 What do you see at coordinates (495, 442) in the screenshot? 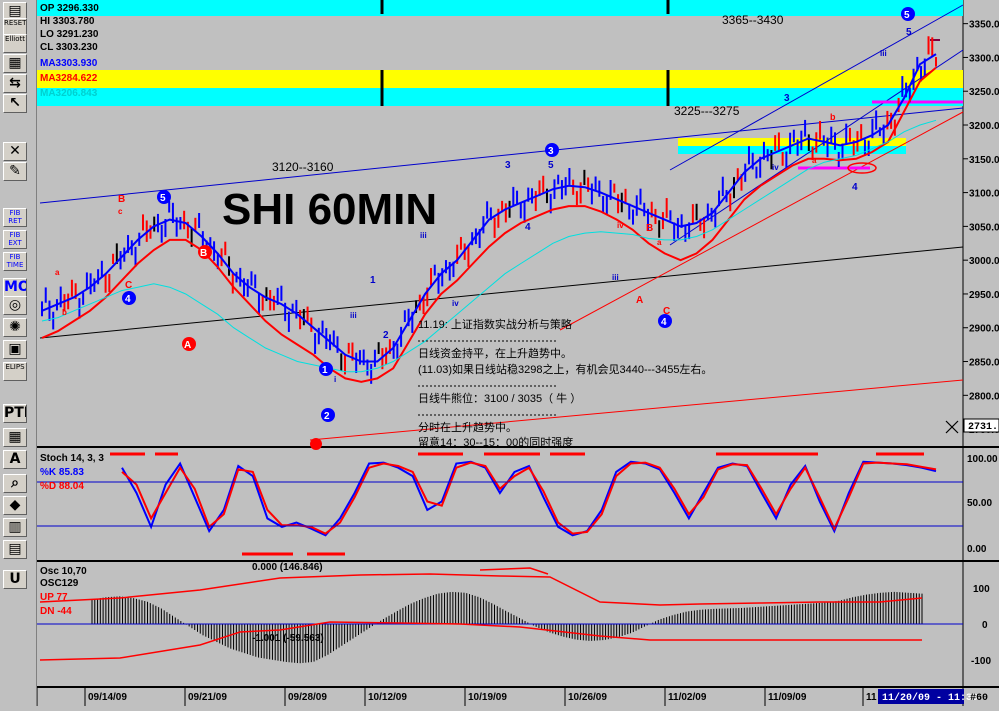
I see `note-line: 留意14：30--15：00的同时强度` at bounding box center [495, 442].